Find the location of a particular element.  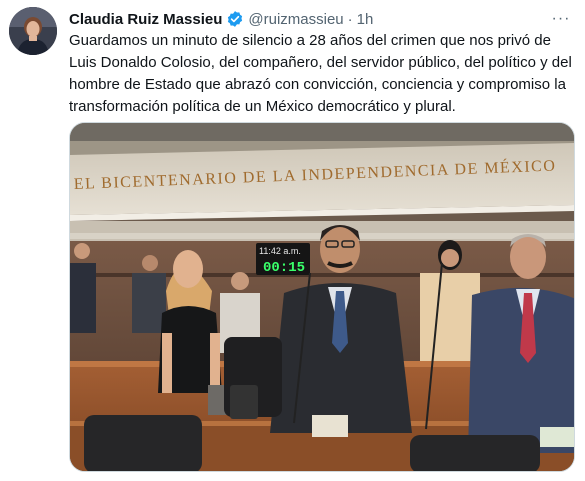

author-handle: @ruizmassieu is located at coordinates (295, 19).